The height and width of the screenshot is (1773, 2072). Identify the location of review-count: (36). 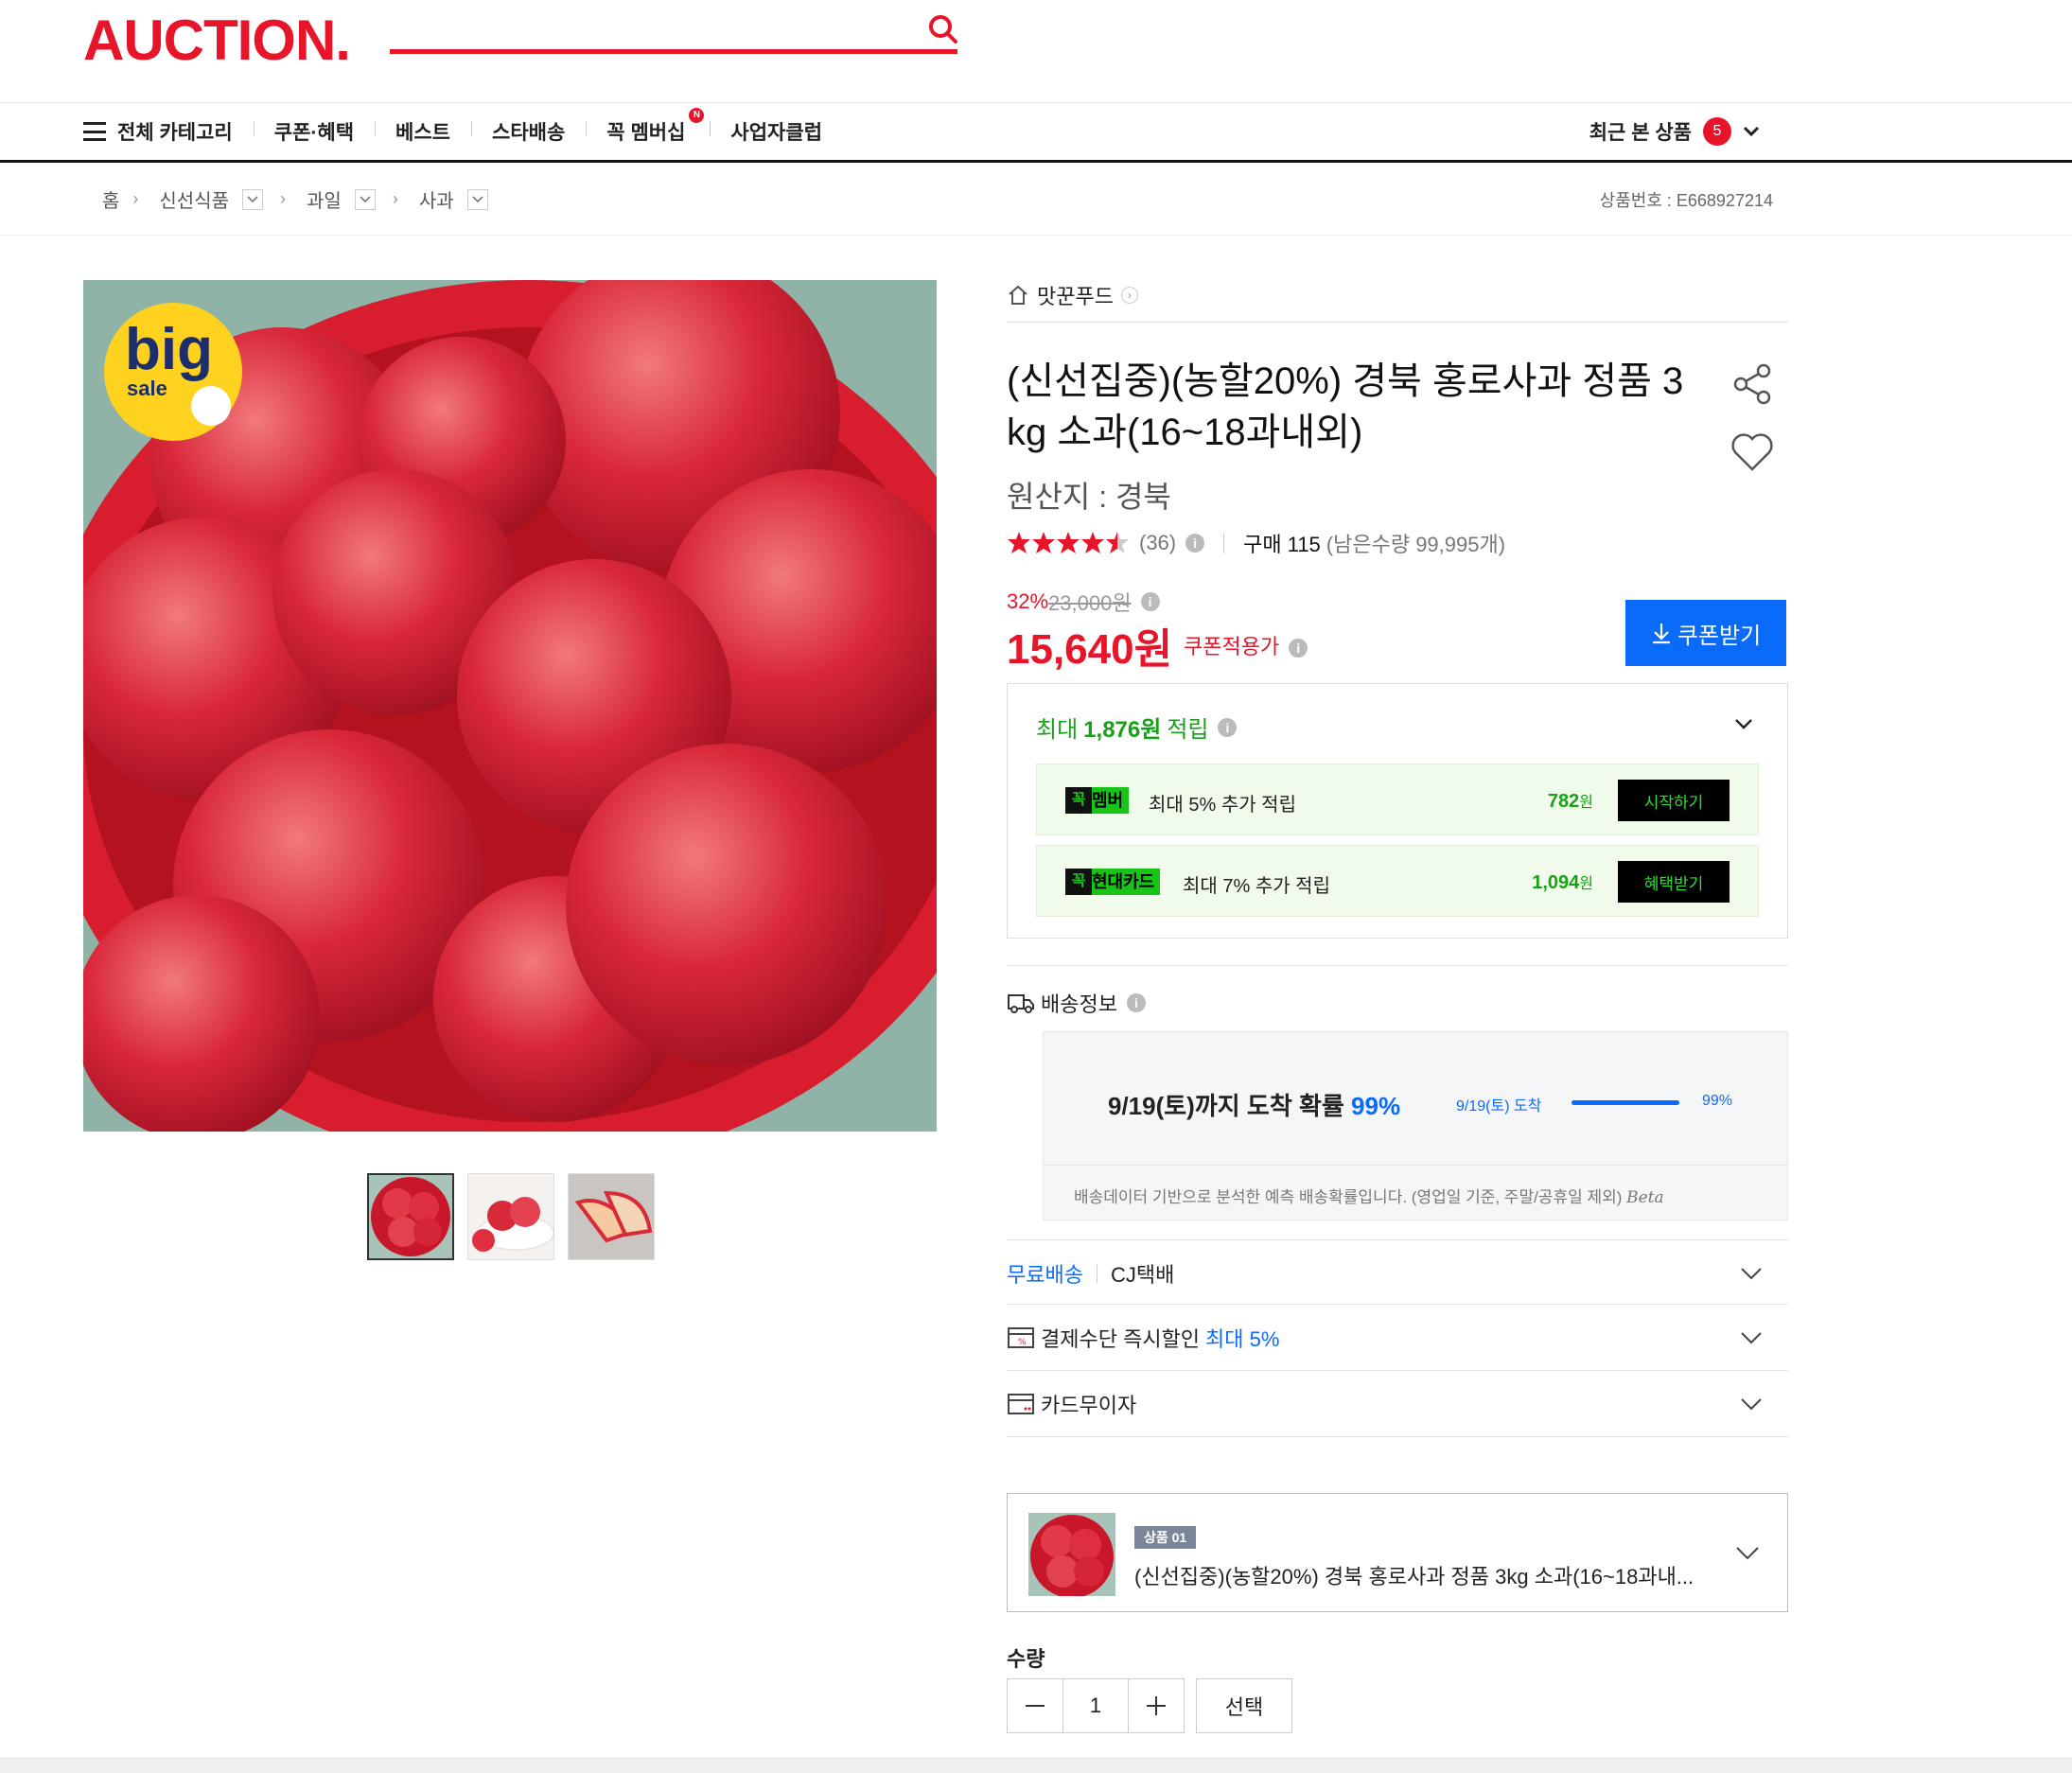
(1157, 543).